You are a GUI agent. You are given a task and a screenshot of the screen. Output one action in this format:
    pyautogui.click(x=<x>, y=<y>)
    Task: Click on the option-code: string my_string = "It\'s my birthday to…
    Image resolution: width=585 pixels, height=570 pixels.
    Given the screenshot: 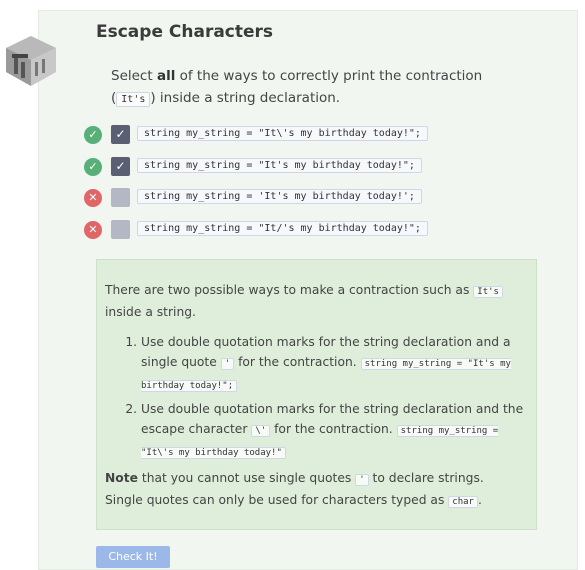 What is the action you would take?
    pyautogui.click(x=282, y=133)
    